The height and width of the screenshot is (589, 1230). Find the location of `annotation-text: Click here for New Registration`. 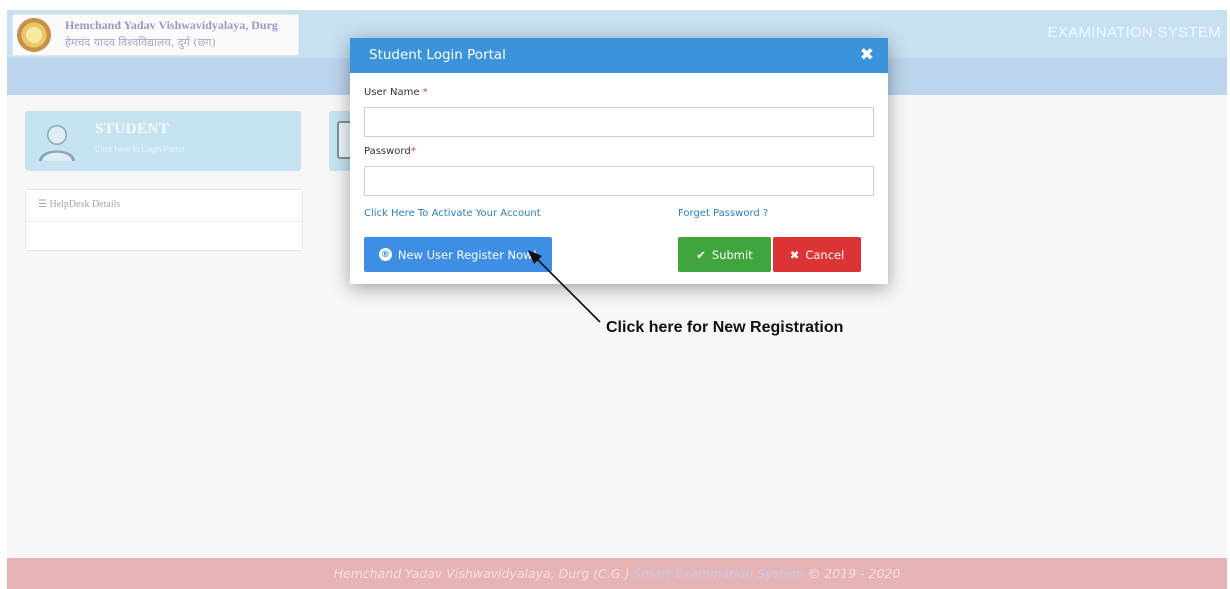

annotation-text: Click here for New Registration is located at coordinates (725, 327).